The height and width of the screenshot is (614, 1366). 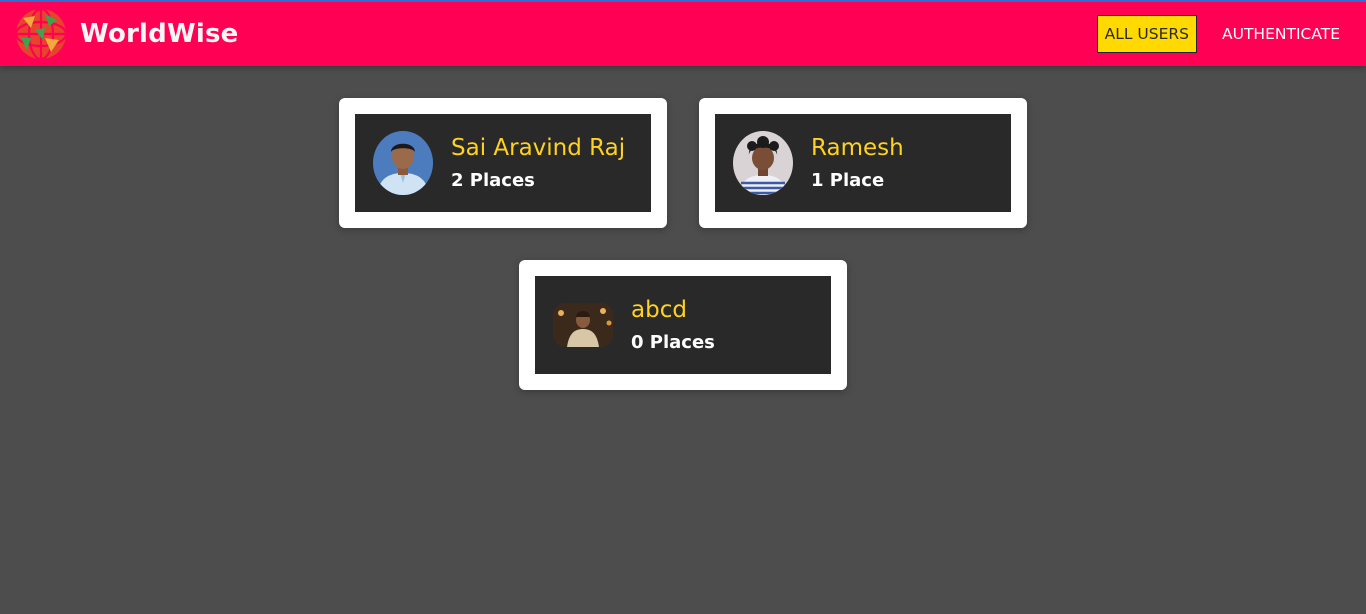 I want to click on brand-home-link: WorldWise, so click(x=126, y=34).